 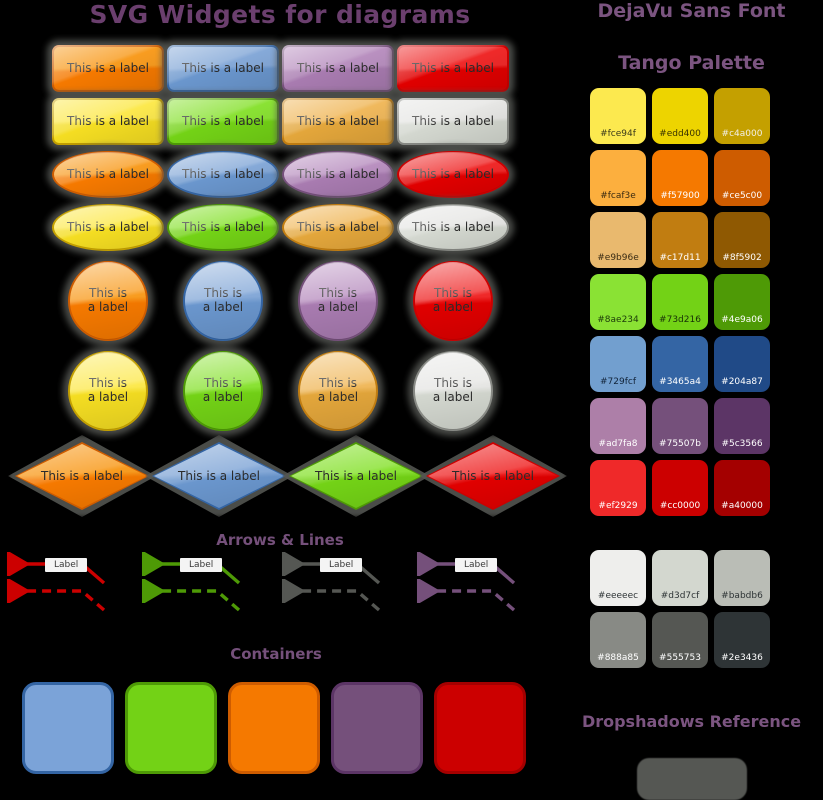 I want to click on widget-rr-green: This is a label, so click(x=223, y=121).